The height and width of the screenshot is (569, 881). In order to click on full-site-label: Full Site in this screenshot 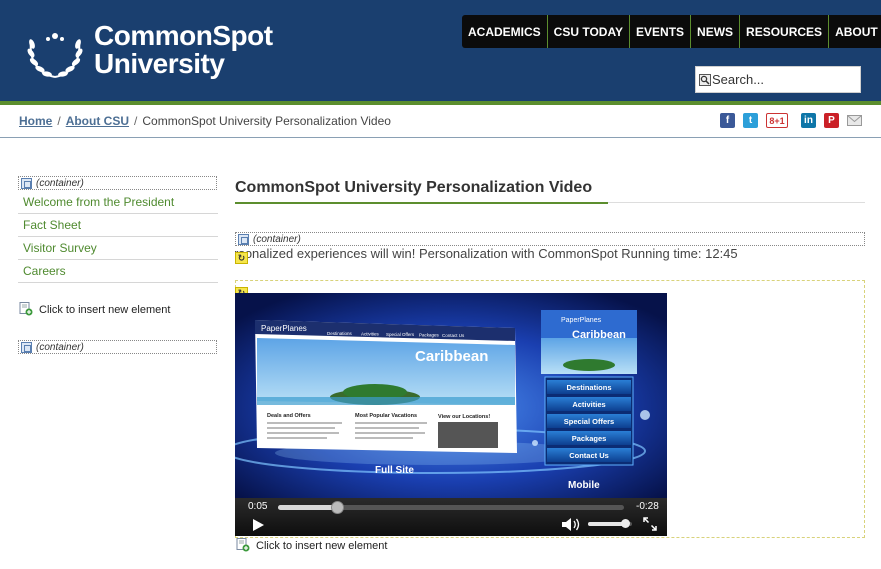, I will do `click(394, 470)`.